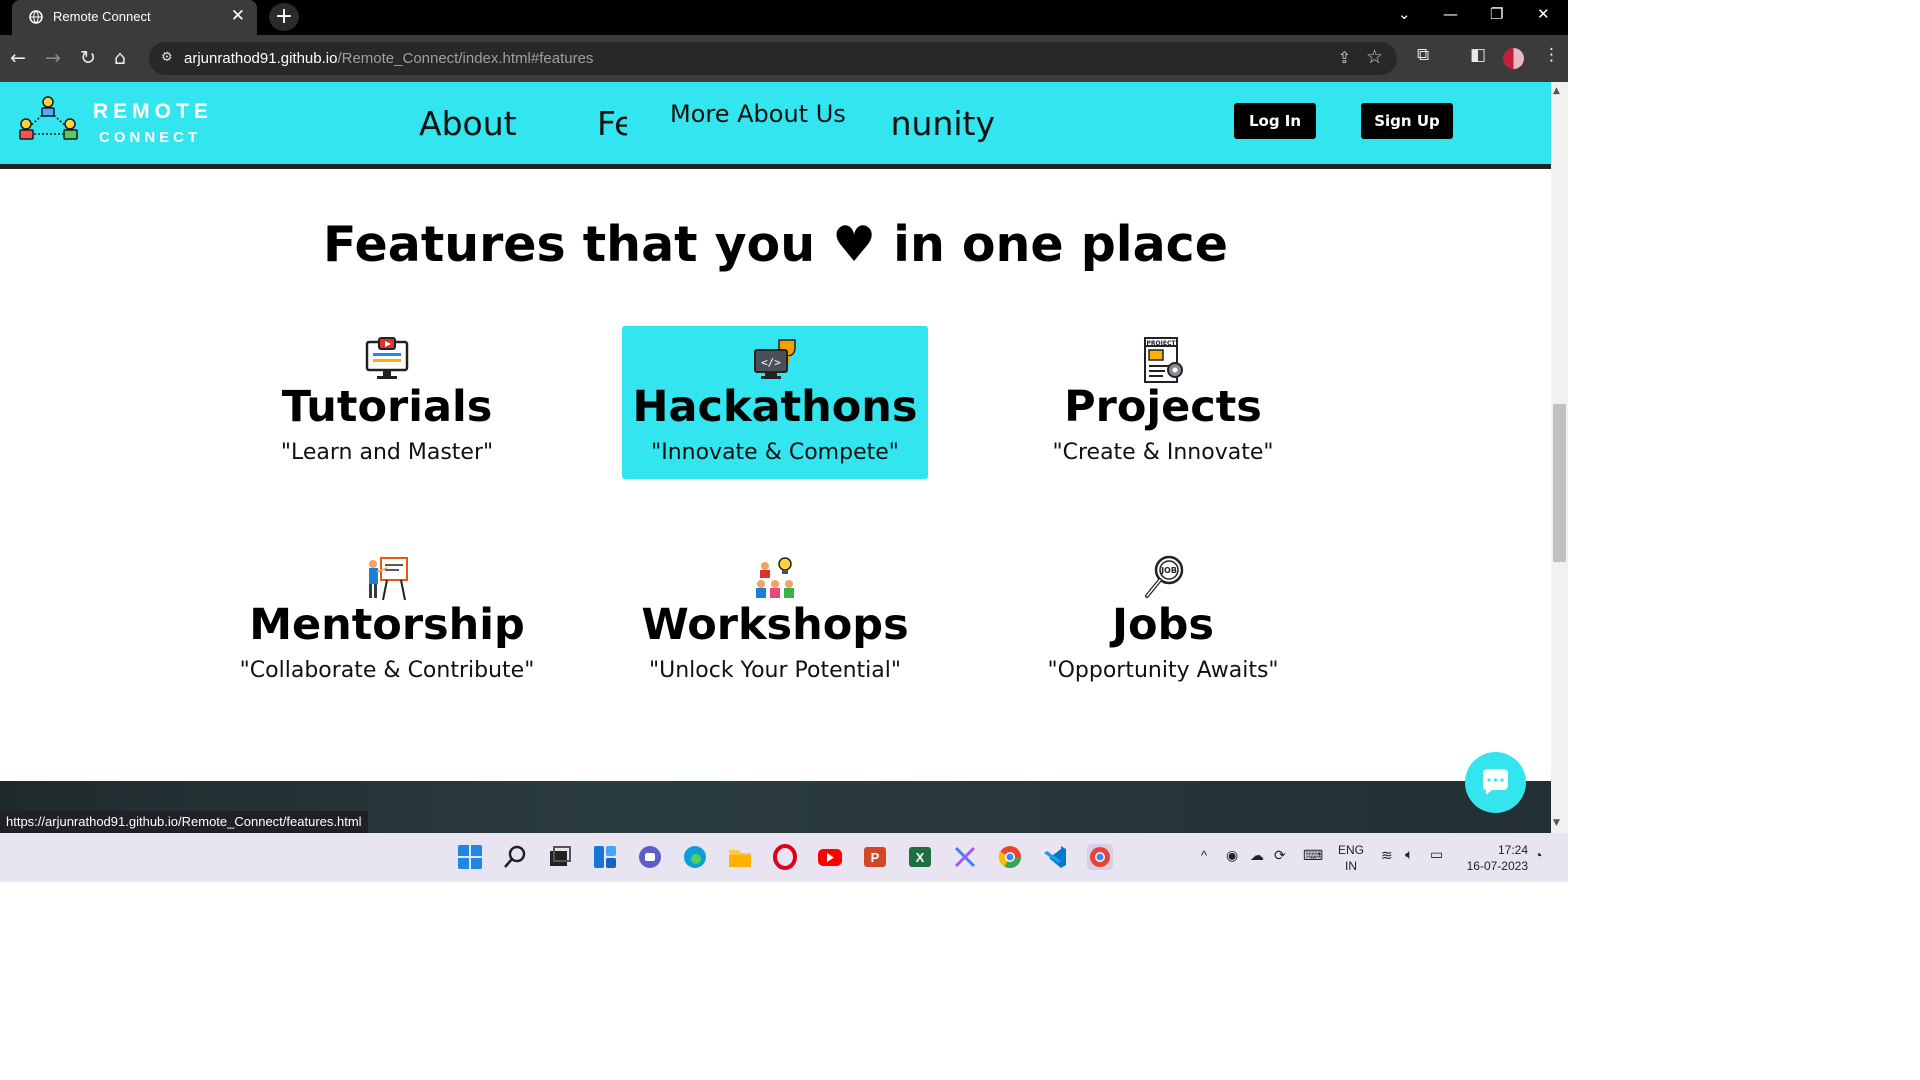  I want to click on browser-tab: Remote Connect ✕, so click(134, 17).